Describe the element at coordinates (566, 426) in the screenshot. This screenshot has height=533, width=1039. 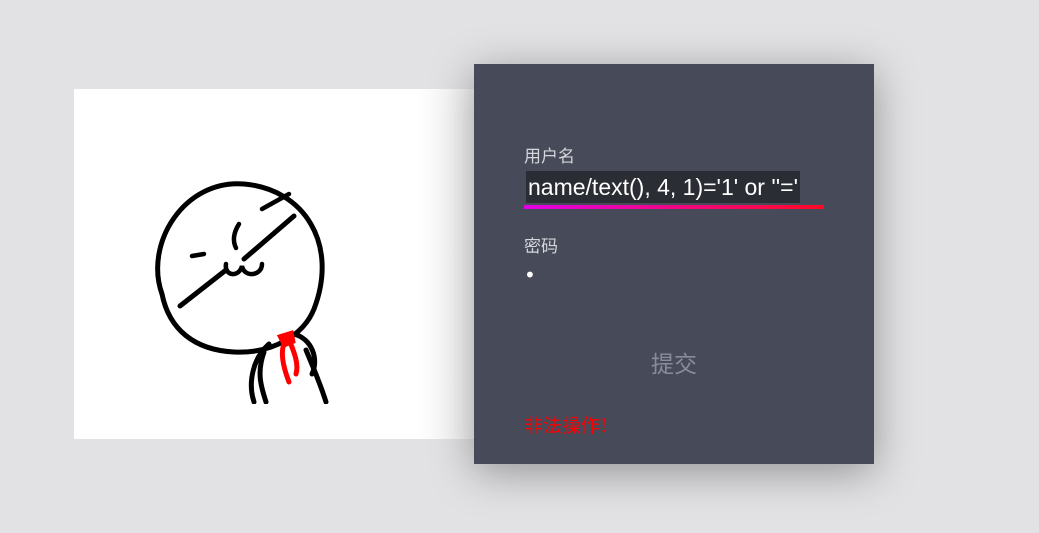
I see `error-message: 非法操作!` at that location.